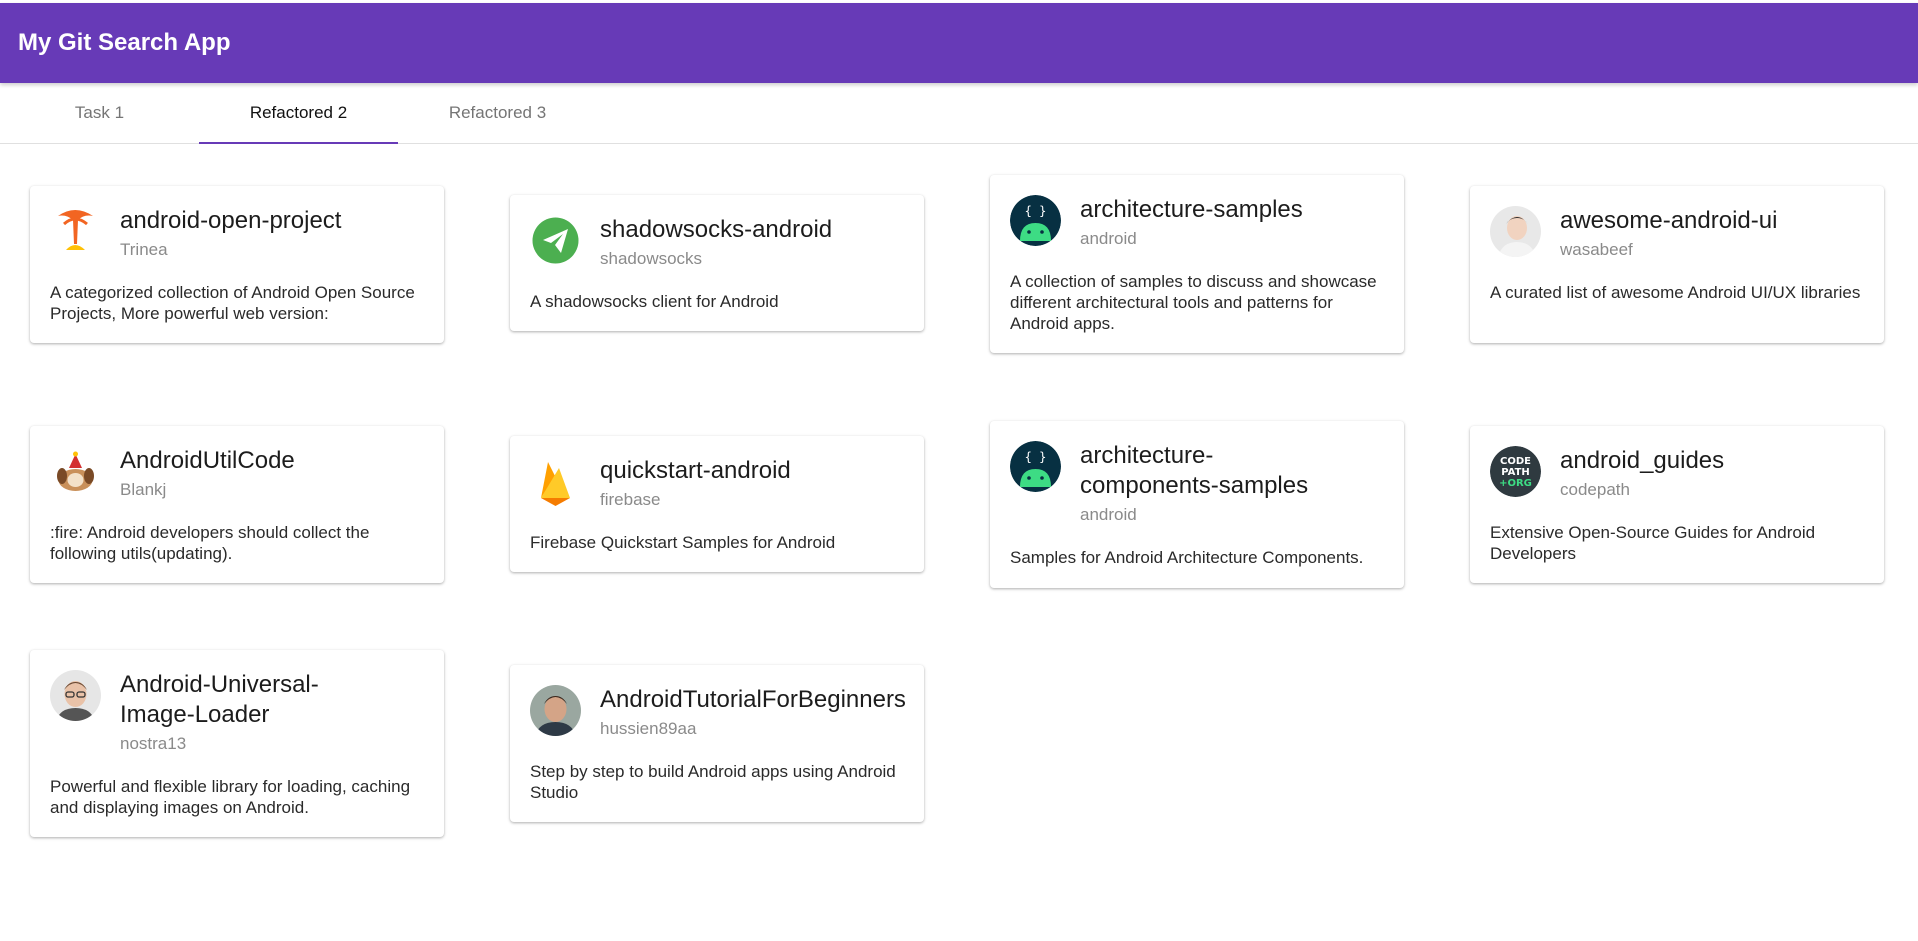 The height and width of the screenshot is (941, 1918). Describe the element at coordinates (1595, 489) in the screenshot. I see `repo-owner: codepath` at that location.